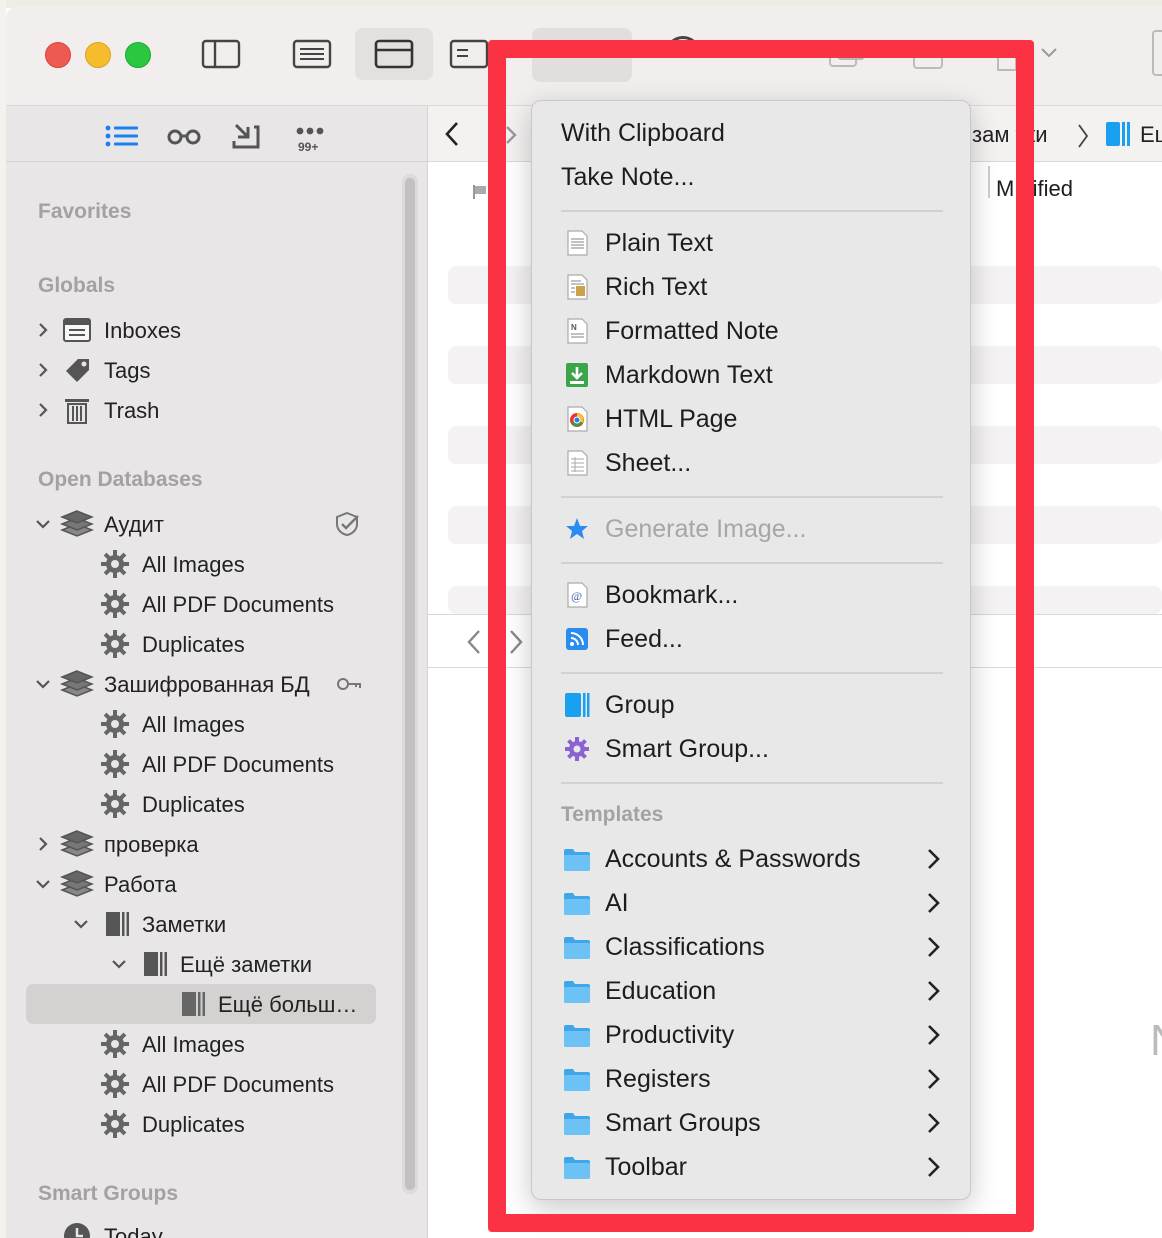 The width and height of the screenshot is (1162, 1238). Describe the element at coordinates (1151, 135) in the screenshot. I see `breadcrumb-current: Ещ` at that location.